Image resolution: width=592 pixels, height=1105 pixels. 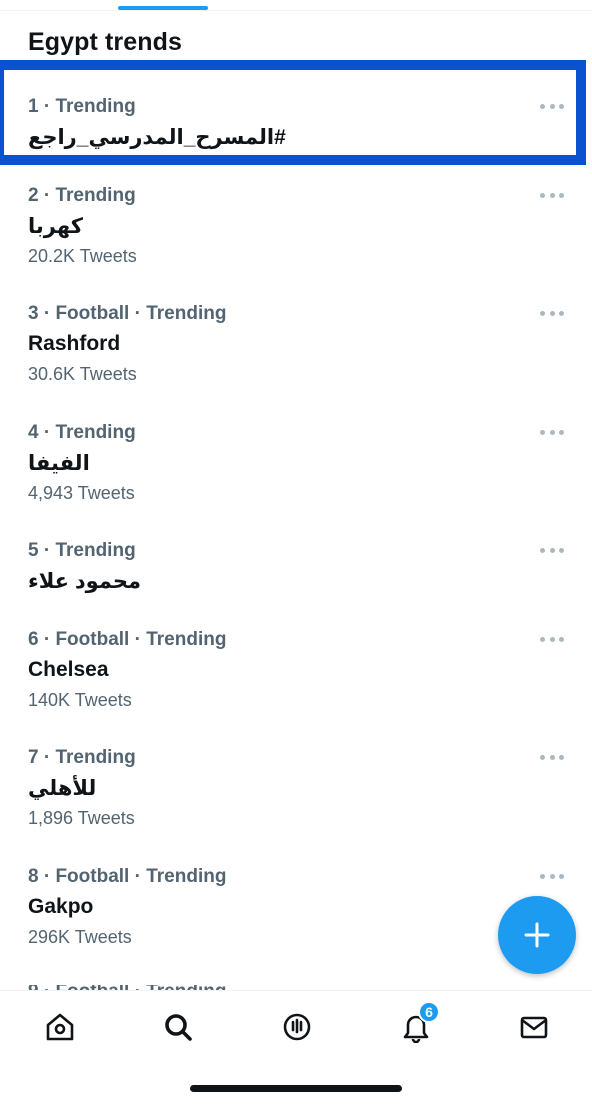 I want to click on trend-name: Chelsea, so click(x=68, y=669).